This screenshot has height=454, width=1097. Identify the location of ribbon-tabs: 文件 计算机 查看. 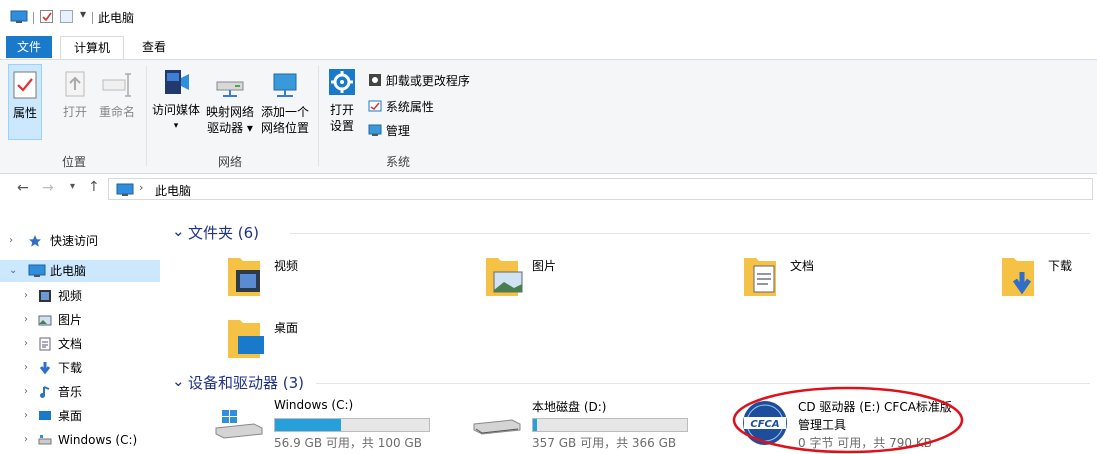
(548, 48).